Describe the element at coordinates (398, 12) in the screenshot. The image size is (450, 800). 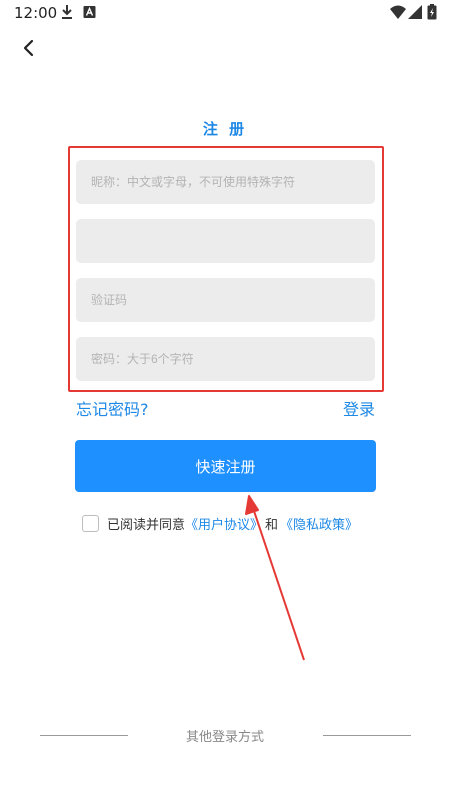
I see `wifi-icon` at that location.